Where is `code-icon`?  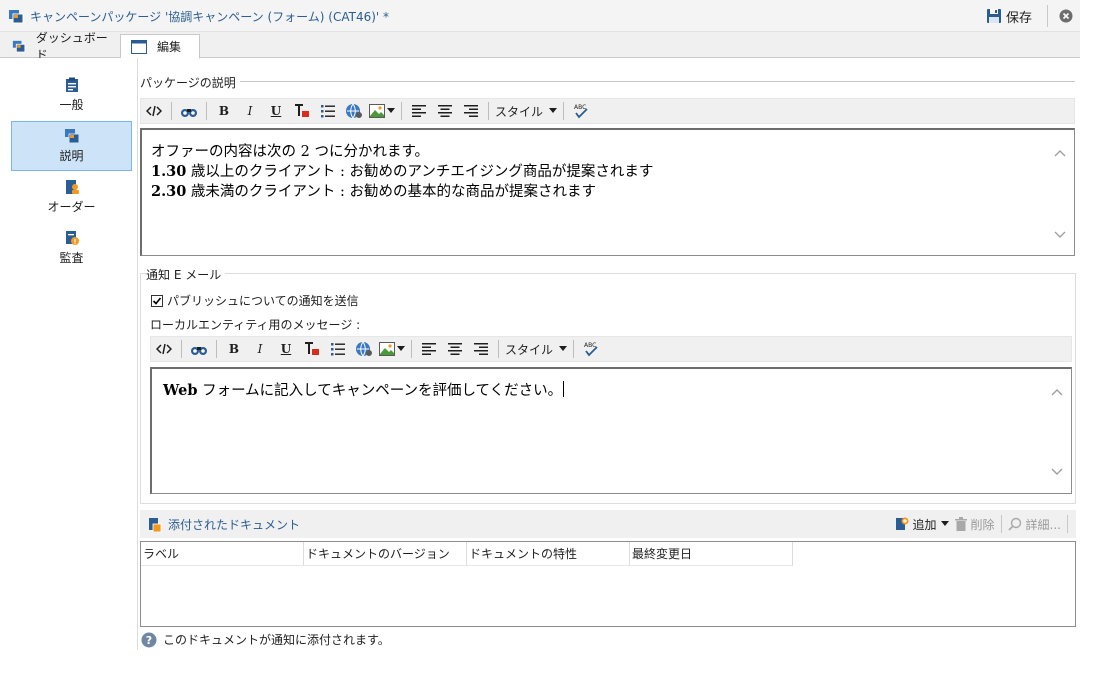 code-icon is located at coordinates (154, 111).